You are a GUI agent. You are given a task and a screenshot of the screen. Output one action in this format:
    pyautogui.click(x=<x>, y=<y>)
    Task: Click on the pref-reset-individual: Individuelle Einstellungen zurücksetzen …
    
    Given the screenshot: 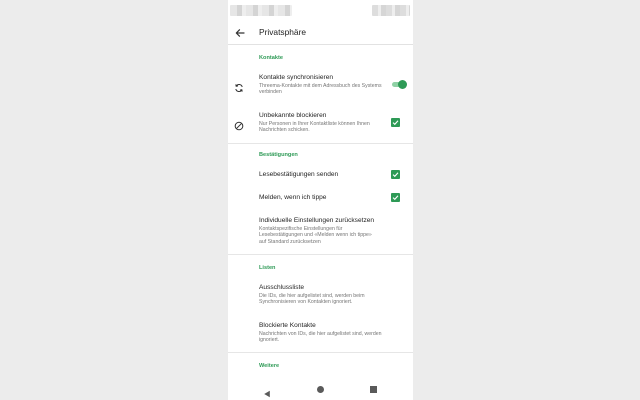 What is the action you would take?
    pyautogui.click(x=320, y=232)
    